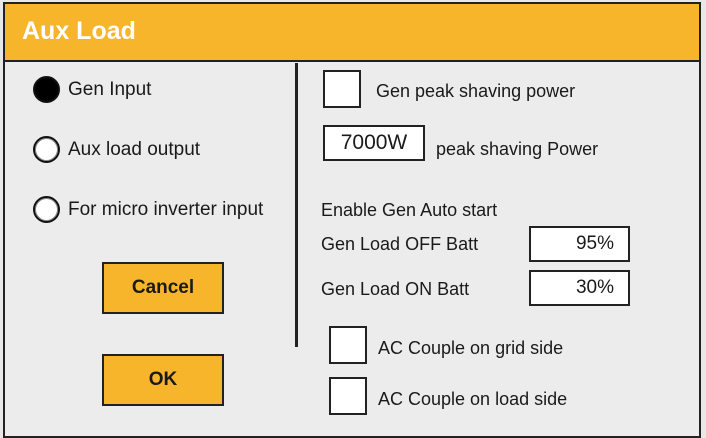 This screenshot has width=706, height=438. What do you see at coordinates (473, 399) in the screenshot?
I see `ac-couple-load-label: AC Couple on load side` at bounding box center [473, 399].